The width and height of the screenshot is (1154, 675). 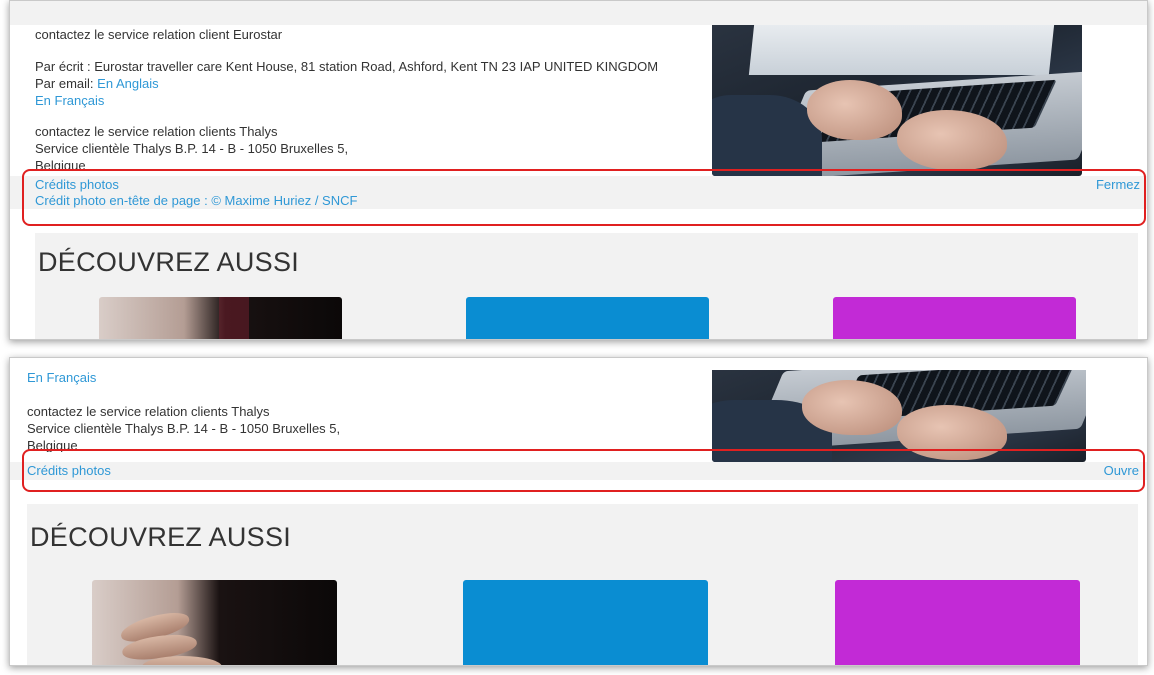 What do you see at coordinates (902, 50) in the screenshot?
I see `laptop-screen` at bounding box center [902, 50].